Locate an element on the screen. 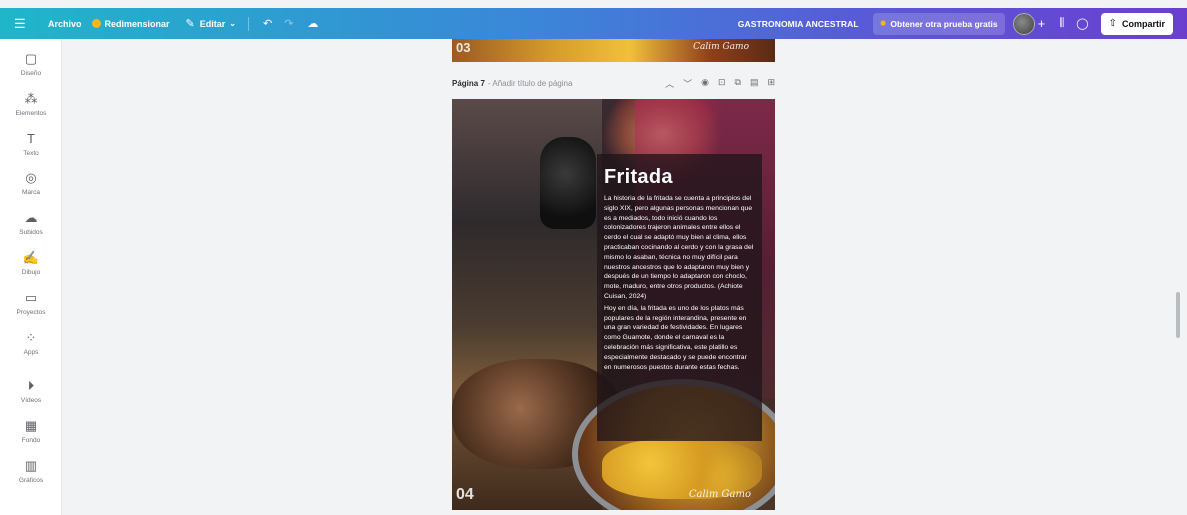 This screenshot has height=515, width=1187. sidebar-item-label: Fondo is located at coordinates (31, 440).